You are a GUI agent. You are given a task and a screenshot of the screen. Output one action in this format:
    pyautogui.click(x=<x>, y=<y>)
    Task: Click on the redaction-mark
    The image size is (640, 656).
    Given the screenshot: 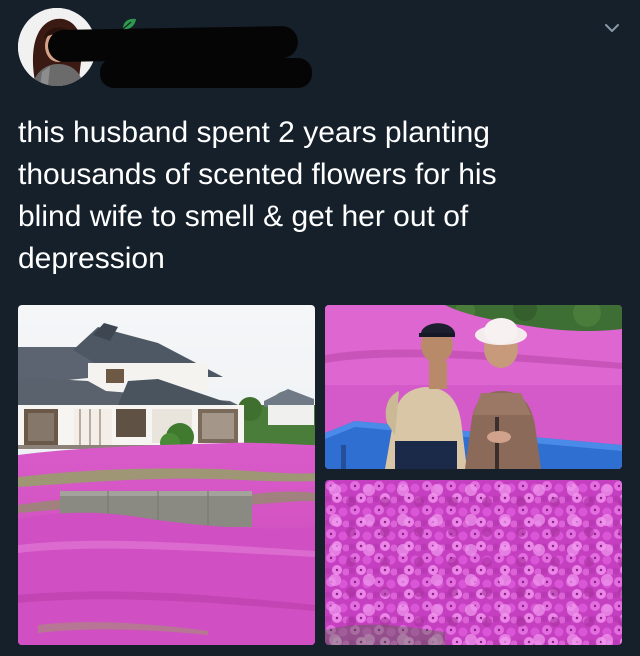 What is the action you would take?
    pyautogui.click(x=206, y=73)
    